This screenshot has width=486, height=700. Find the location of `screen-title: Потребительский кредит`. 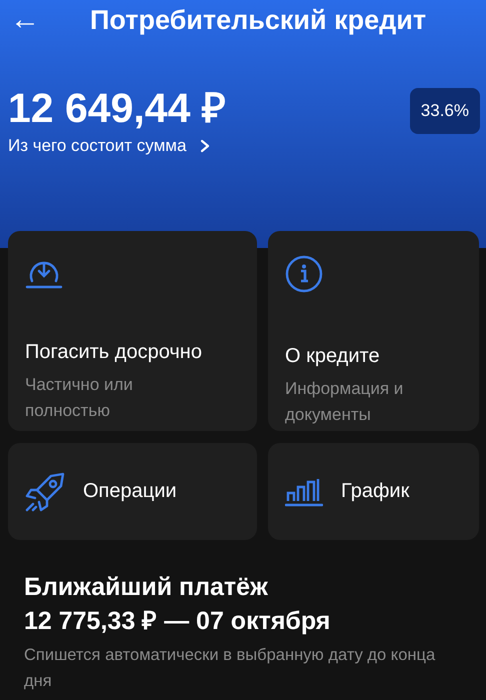

screen-title: Потребительский кредит is located at coordinates (258, 20).